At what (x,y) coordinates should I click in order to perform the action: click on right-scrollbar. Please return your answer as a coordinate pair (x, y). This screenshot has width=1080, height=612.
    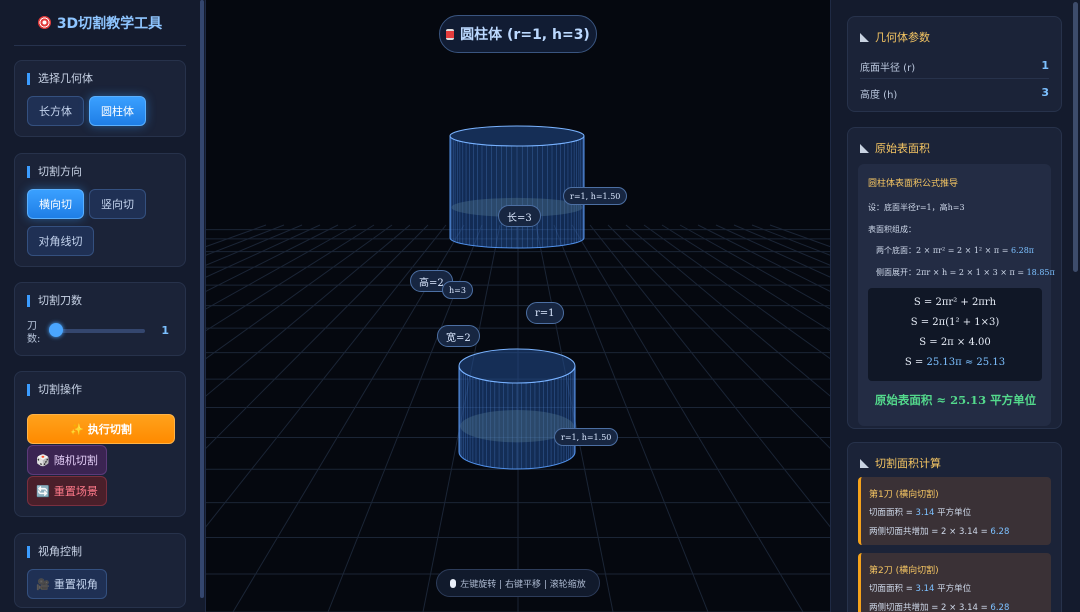
    Looking at the image, I should click on (1075, 137).